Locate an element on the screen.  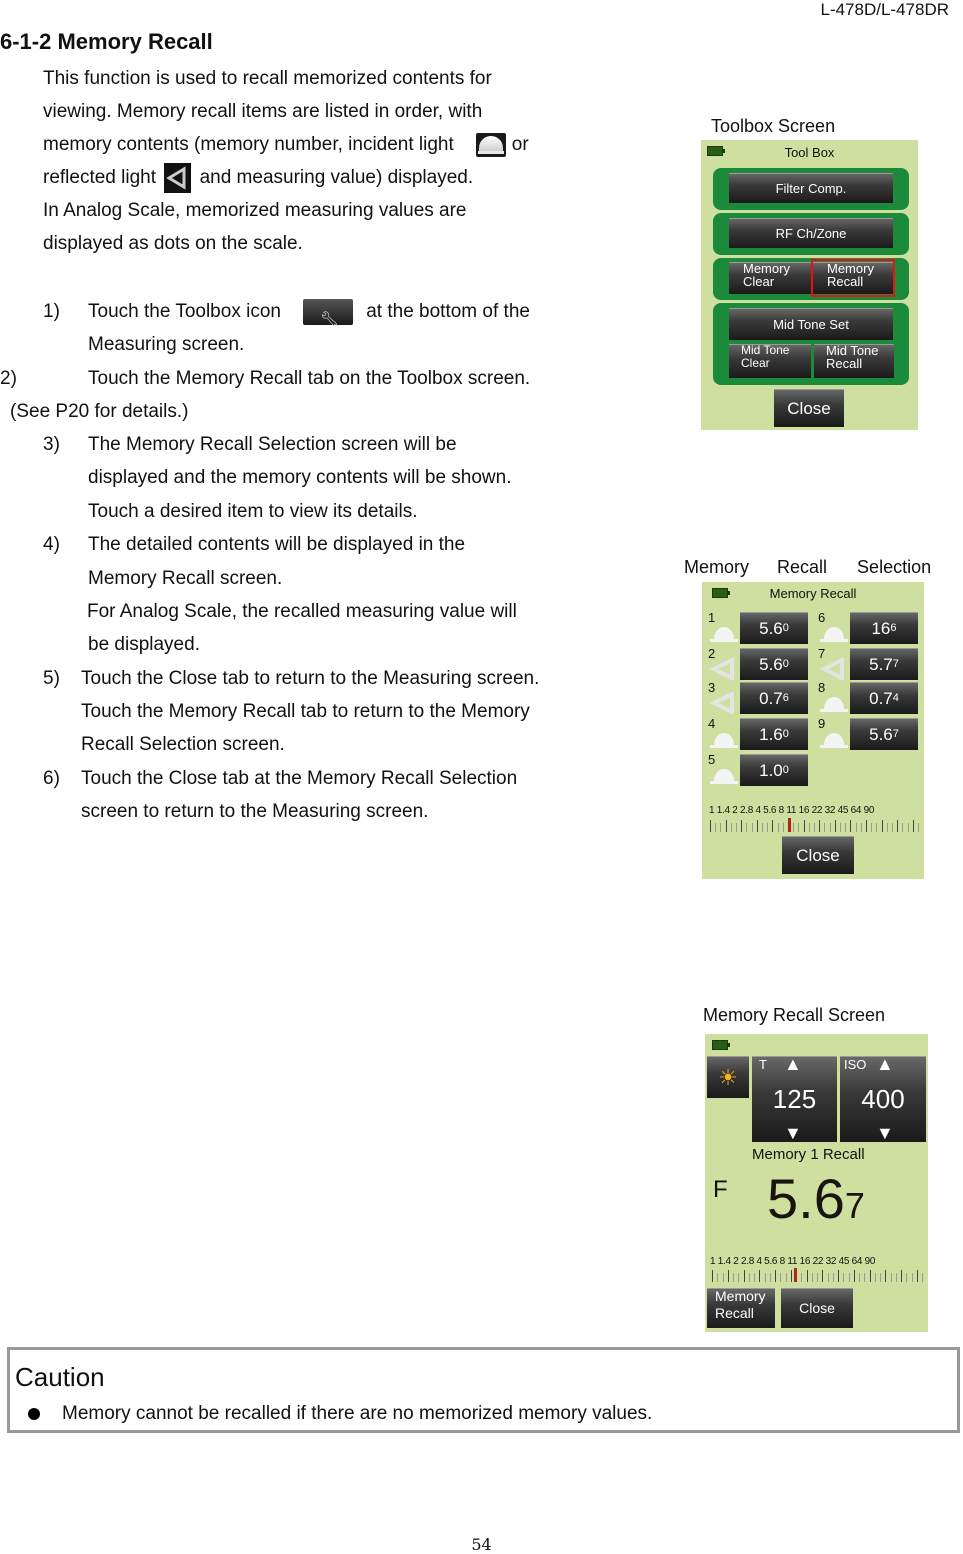
step-text: at the bottom of the is located at coordinates (448, 311).